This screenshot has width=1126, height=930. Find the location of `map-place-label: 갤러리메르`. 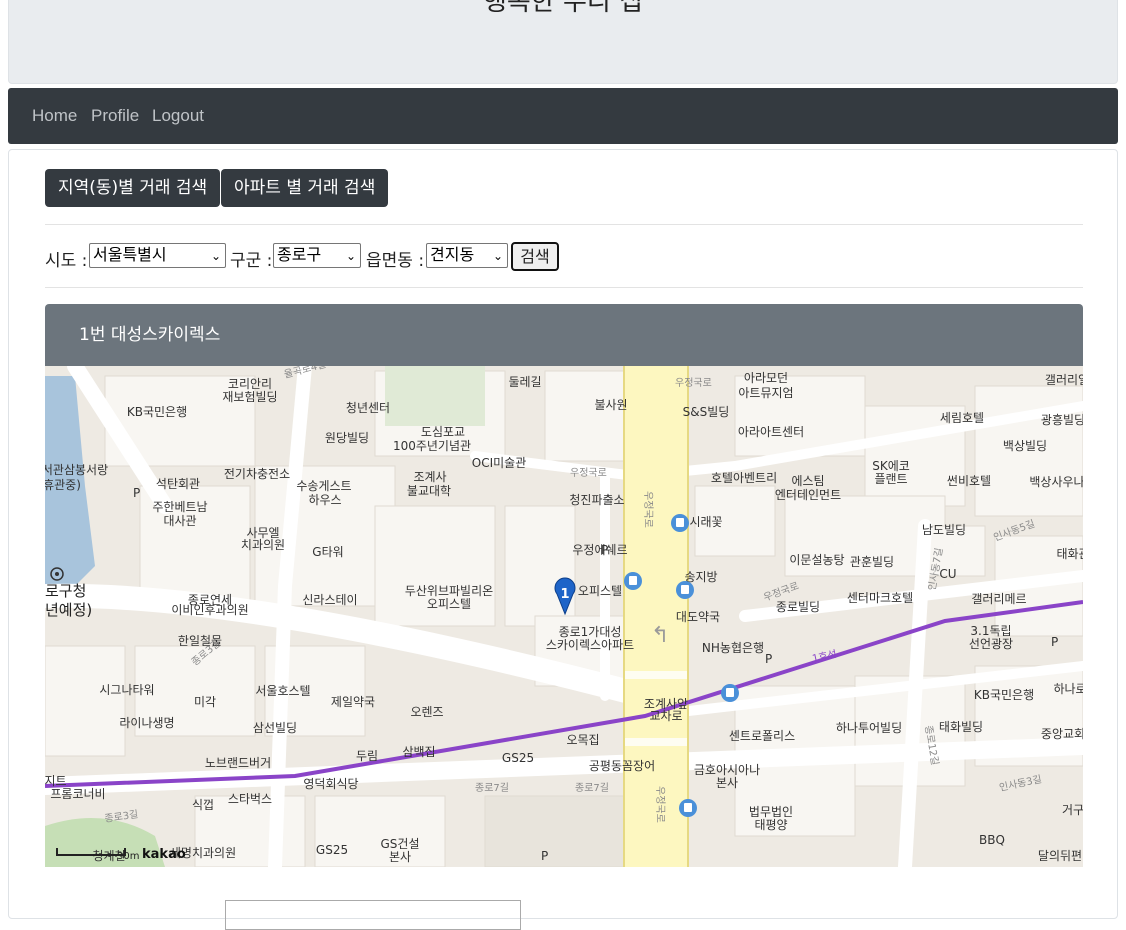

map-place-label: 갤러리메르 is located at coordinates (998, 599).